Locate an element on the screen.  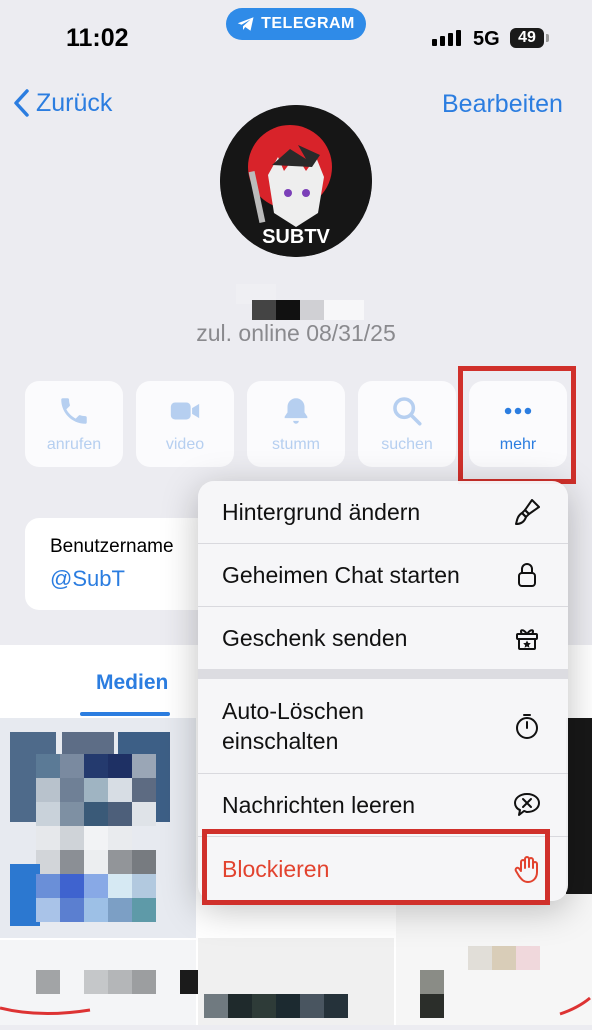
avatar: SUBTV is located at coordinates (296, 181).